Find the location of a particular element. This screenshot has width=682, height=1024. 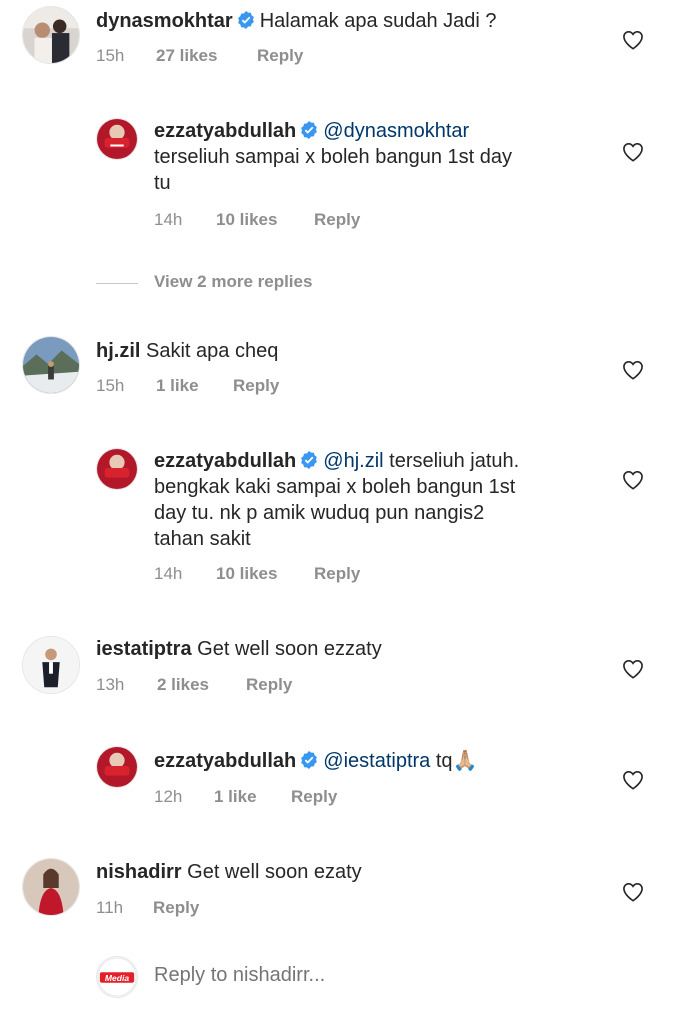

comment-text: dynasmokhtar Halamak apa sudah Jadi ? is located at coordinates (296, 21).